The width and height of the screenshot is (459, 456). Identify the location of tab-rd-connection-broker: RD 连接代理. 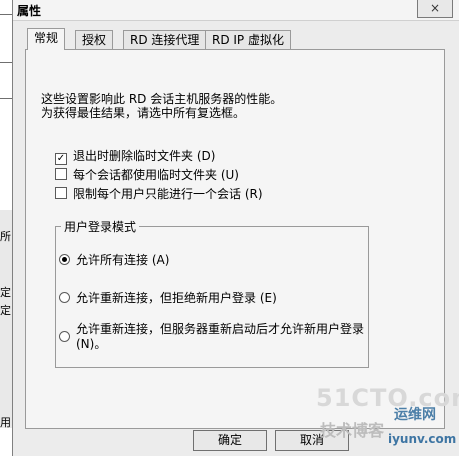
(165, 39).